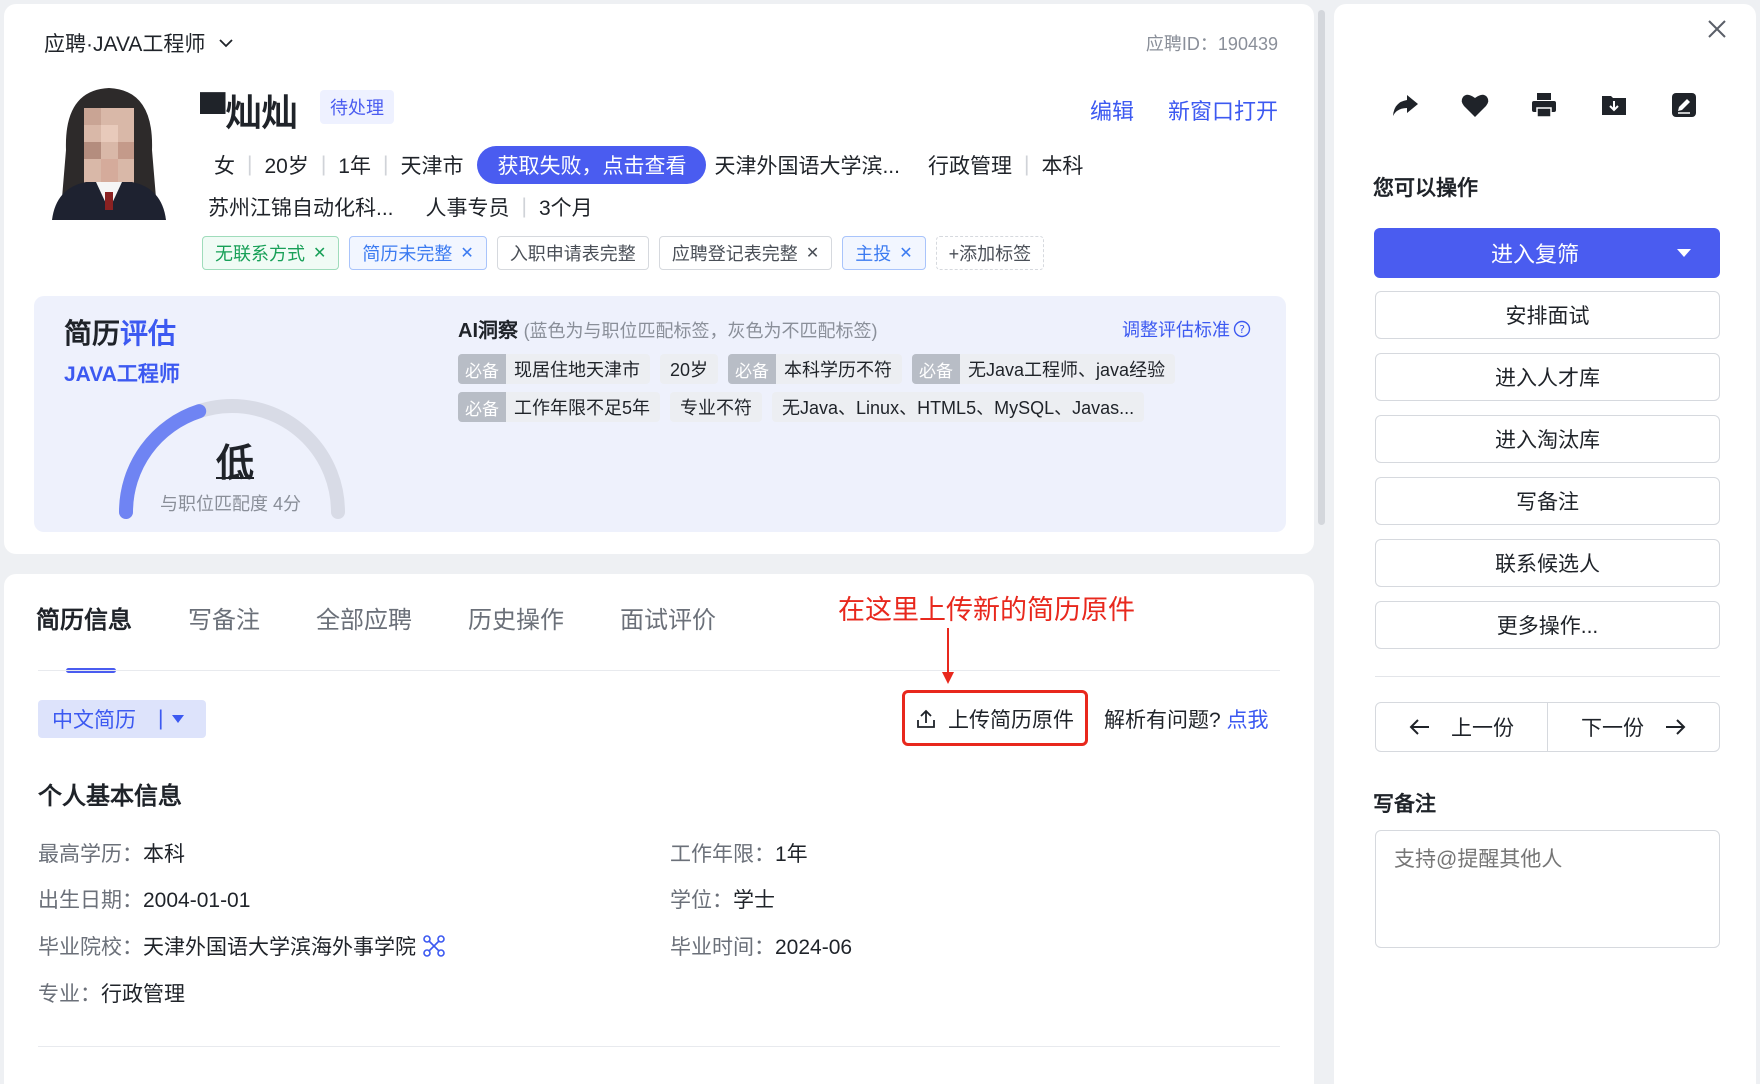  Describe the element at coordinates (224, 166) in the screenshot. I see `gender: 女` at that location.